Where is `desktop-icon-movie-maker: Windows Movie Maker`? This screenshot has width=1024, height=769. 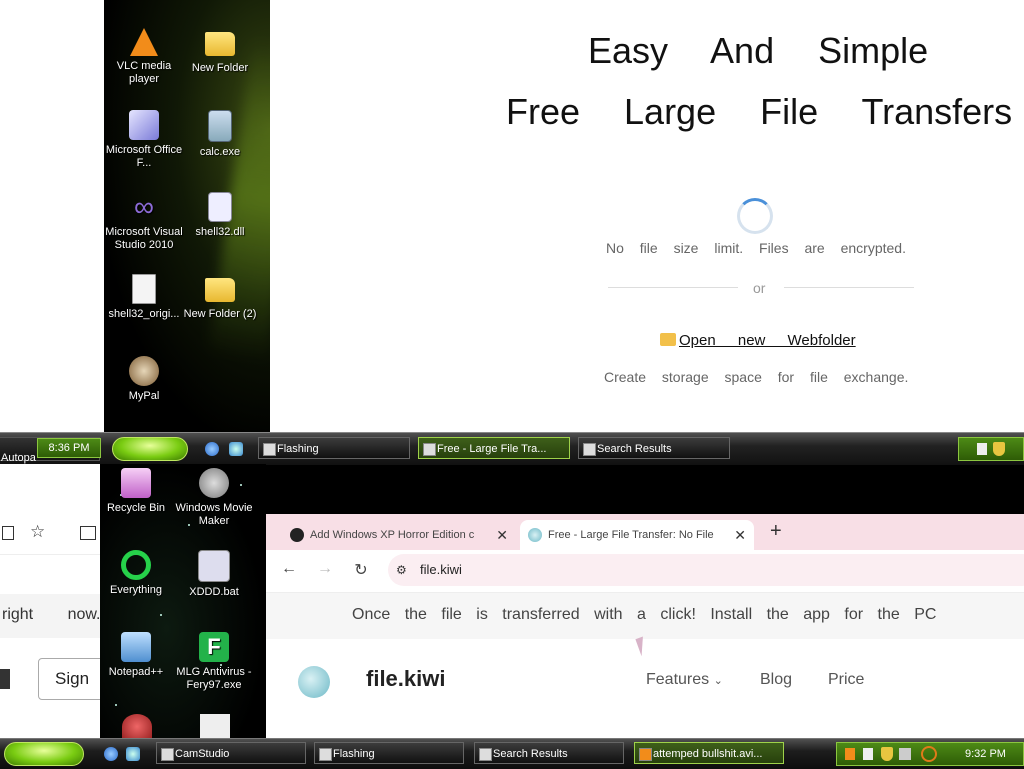 desktop-icon-movie-maker: Windows Movie Maker is located at coordinates (214, 498).